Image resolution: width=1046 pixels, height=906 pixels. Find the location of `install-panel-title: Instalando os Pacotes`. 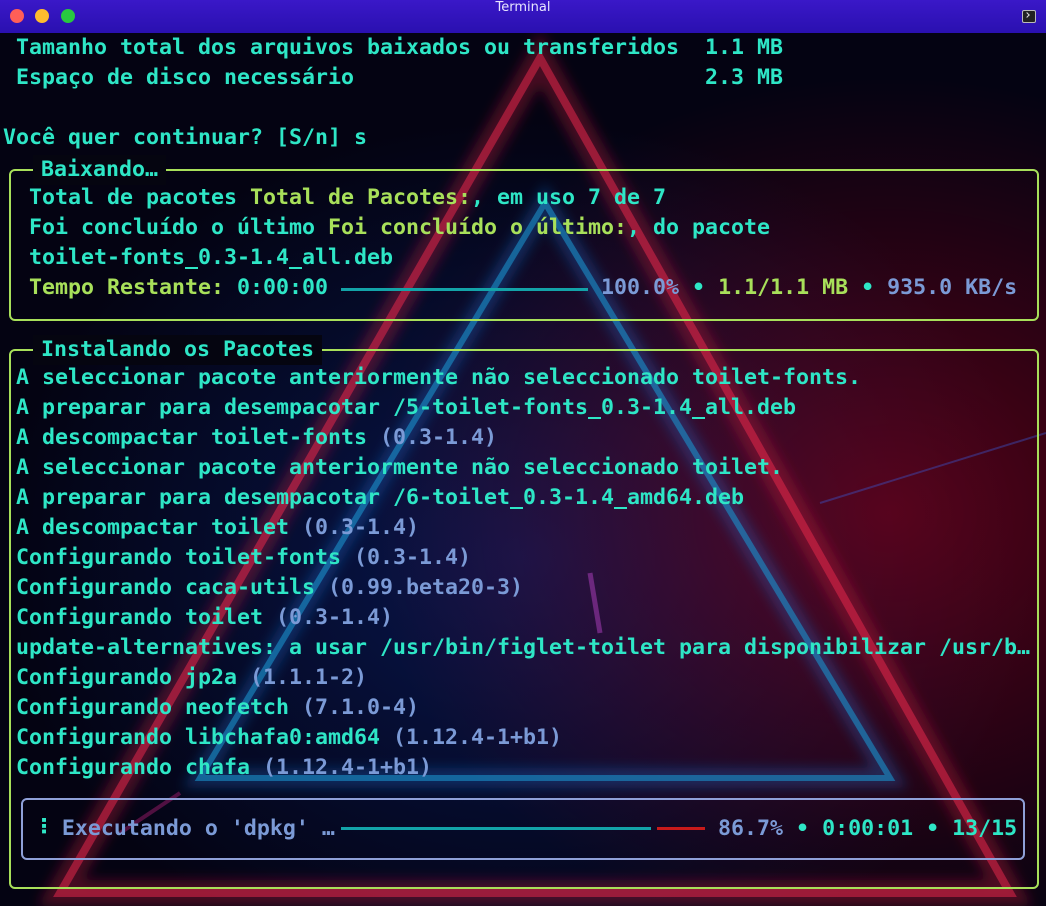

install-panel-title: Instalando os Pacotes is located at coordinates (178, 350).